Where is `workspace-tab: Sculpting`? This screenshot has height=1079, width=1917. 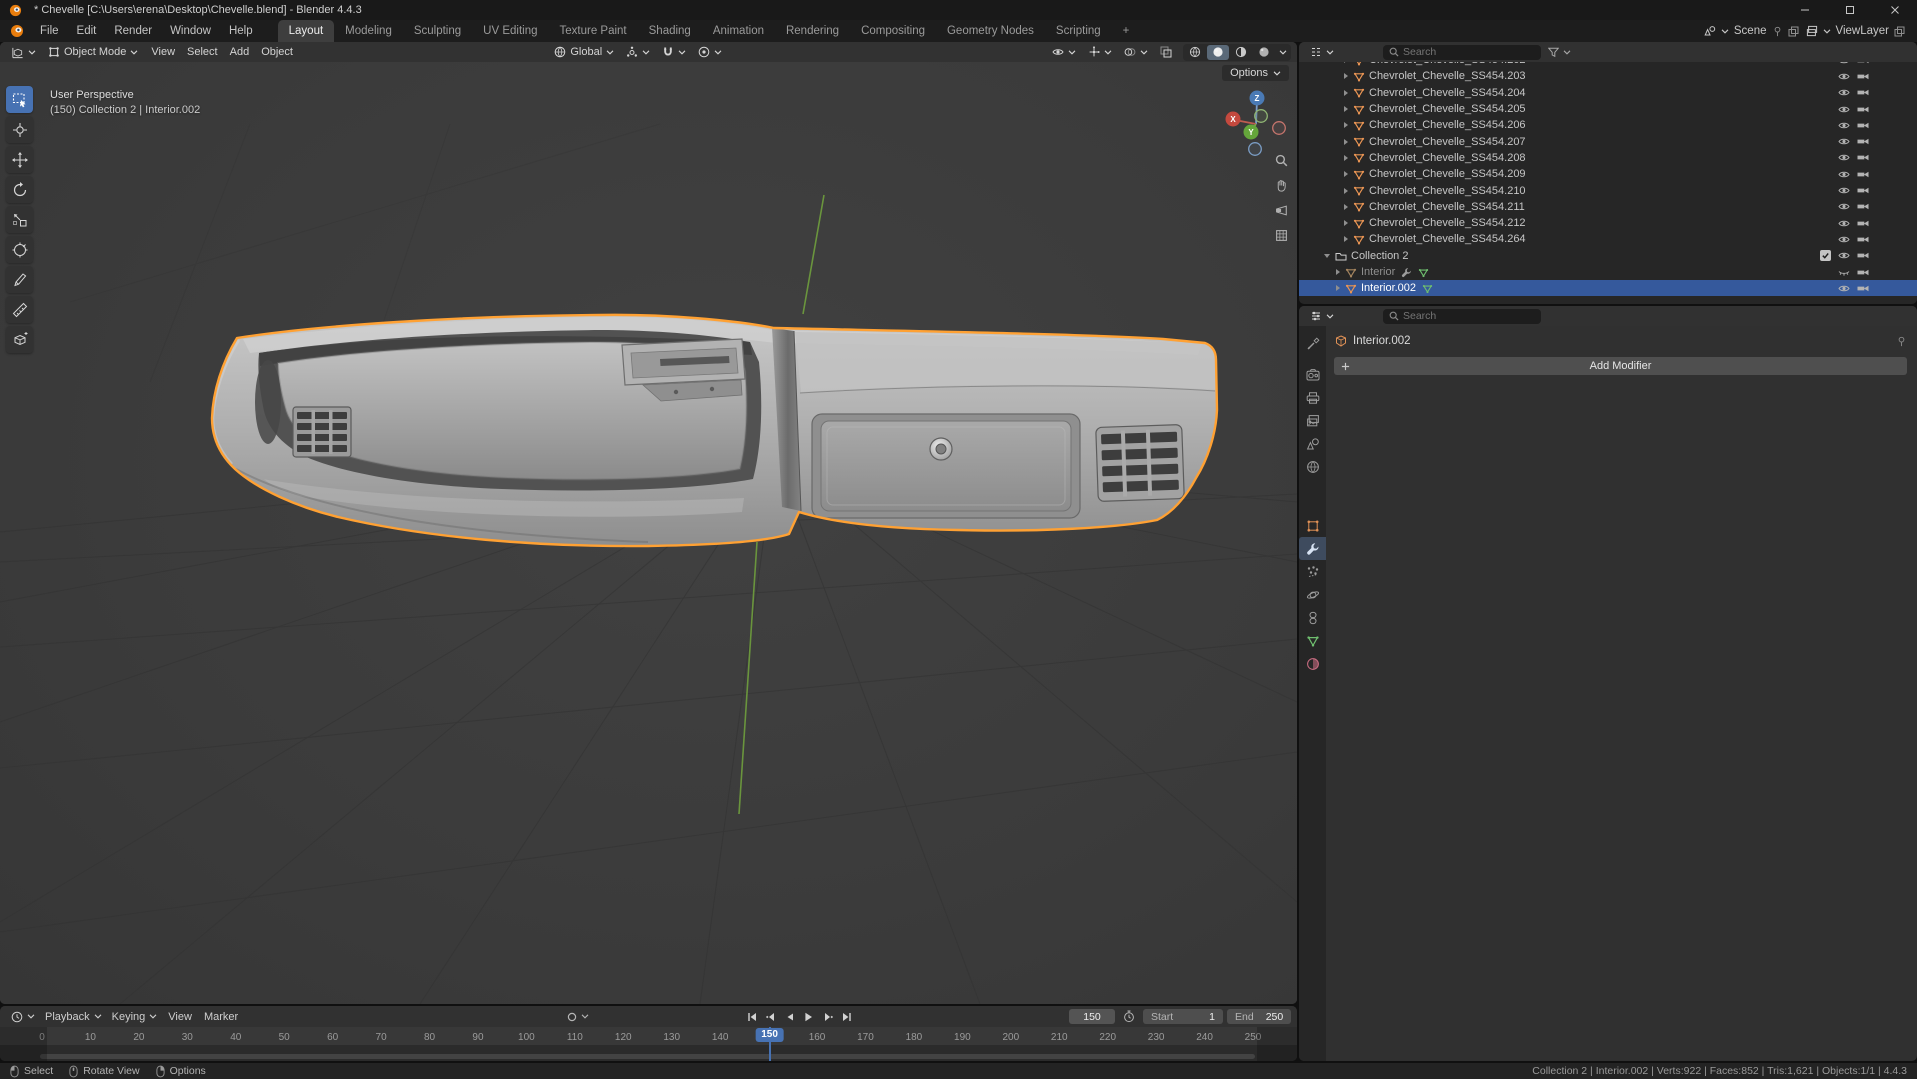 workspace-tab: Sculpting is located at coordinates (437, 31).